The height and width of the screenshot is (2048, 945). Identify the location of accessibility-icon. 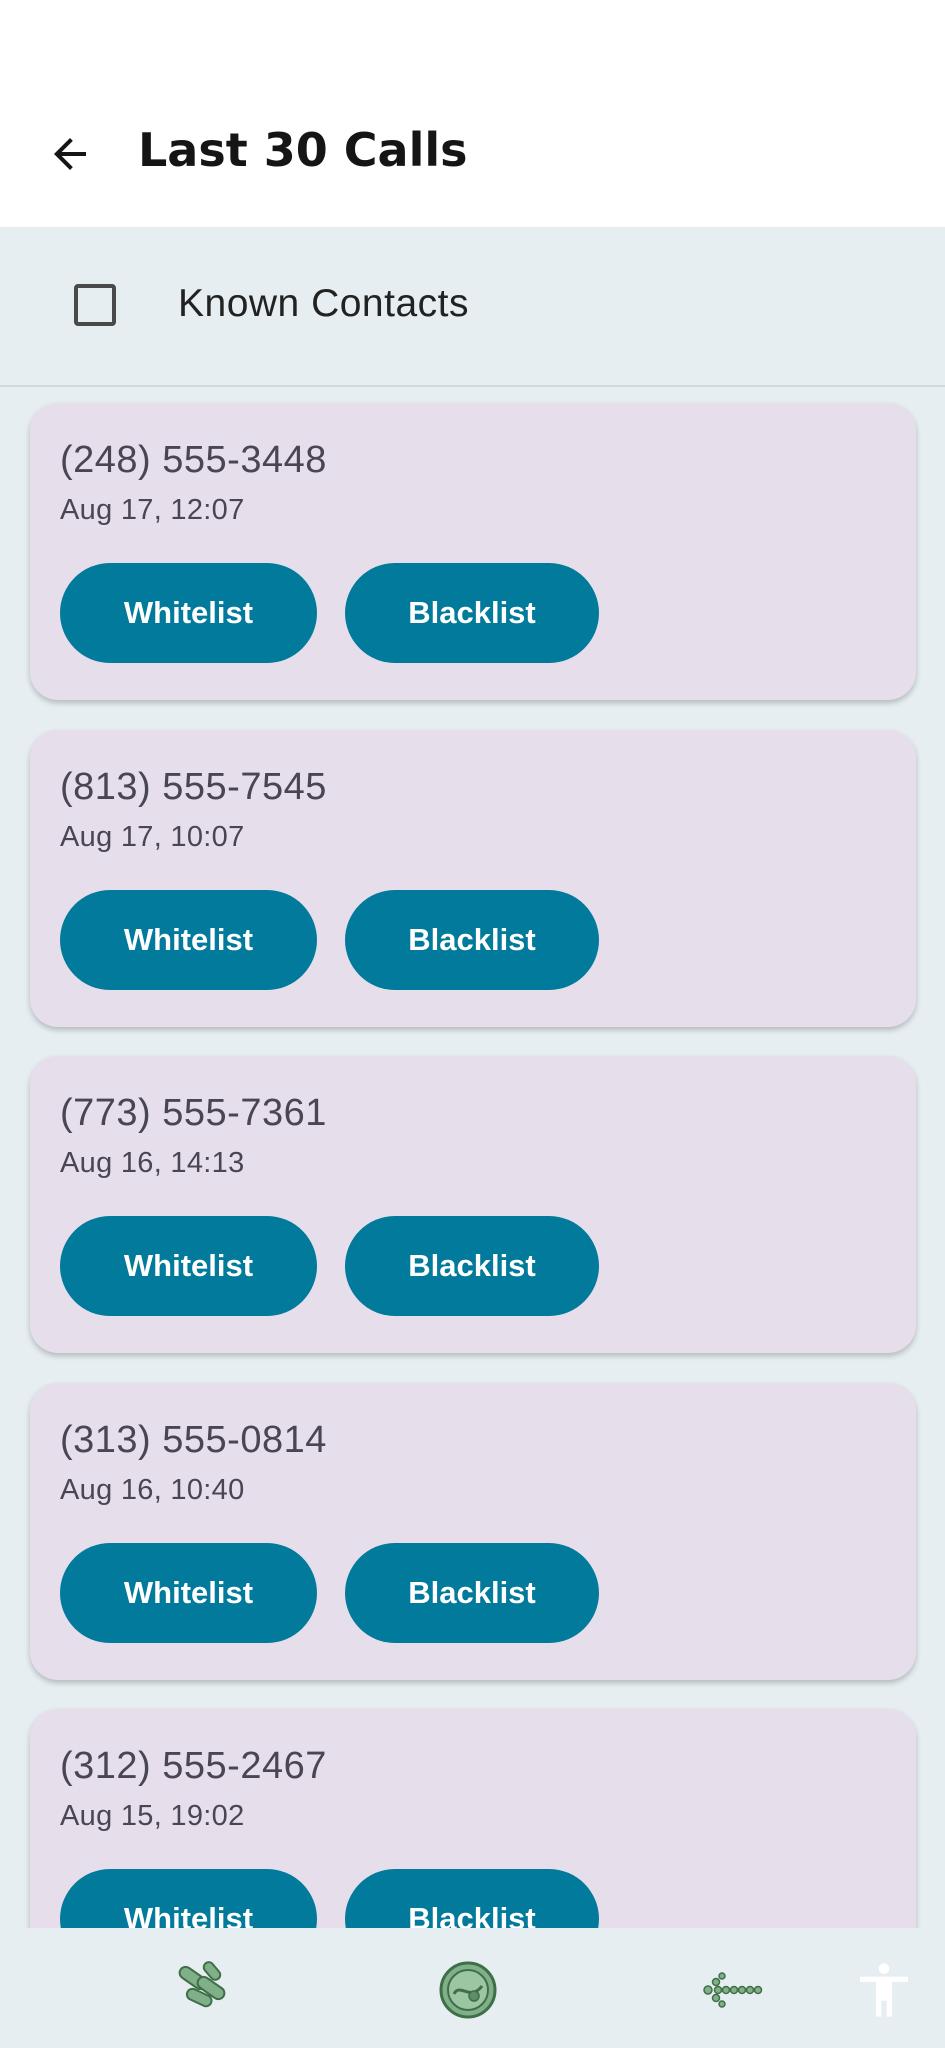
(884, 1990).